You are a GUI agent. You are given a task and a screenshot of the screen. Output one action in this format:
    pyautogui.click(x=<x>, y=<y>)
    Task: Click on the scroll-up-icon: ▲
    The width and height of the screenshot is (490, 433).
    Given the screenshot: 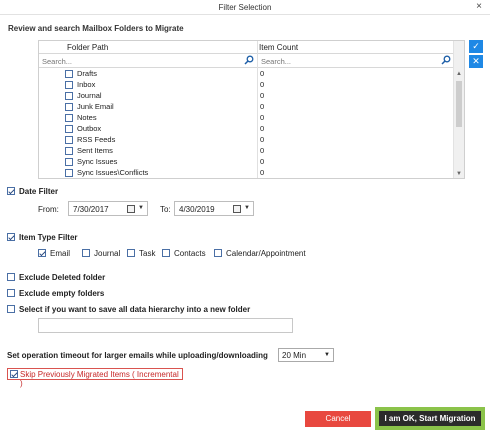 What is the action you would take?
    pyautogui.click(x=459, y=74)
    